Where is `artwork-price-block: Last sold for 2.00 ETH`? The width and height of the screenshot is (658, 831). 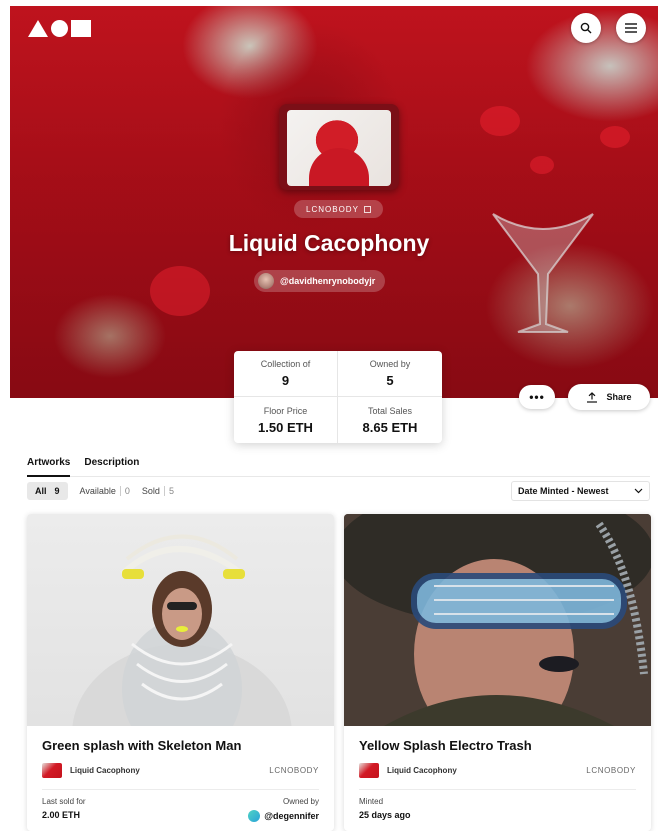
artwork-price-block: Last sold for 2.00 ETH is located at coordinates (64, 809).